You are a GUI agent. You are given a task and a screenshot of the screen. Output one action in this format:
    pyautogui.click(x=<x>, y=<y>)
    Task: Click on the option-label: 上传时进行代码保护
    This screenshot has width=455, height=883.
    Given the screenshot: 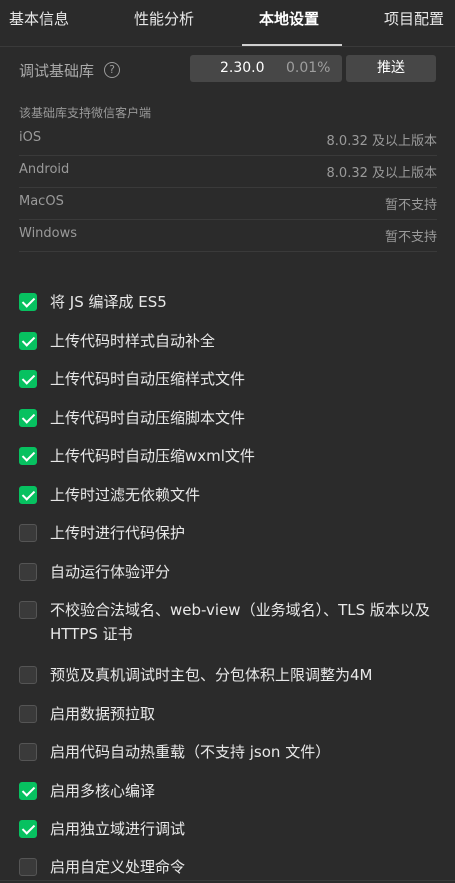 What is the action you would take?
    pyautogui.click(x=118, y=533)
    